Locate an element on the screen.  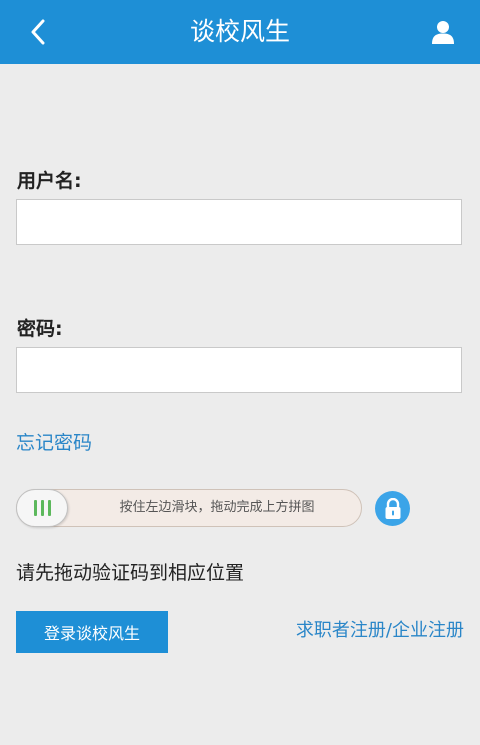
captcha-slider-handle is located at coordinates (42, 508).